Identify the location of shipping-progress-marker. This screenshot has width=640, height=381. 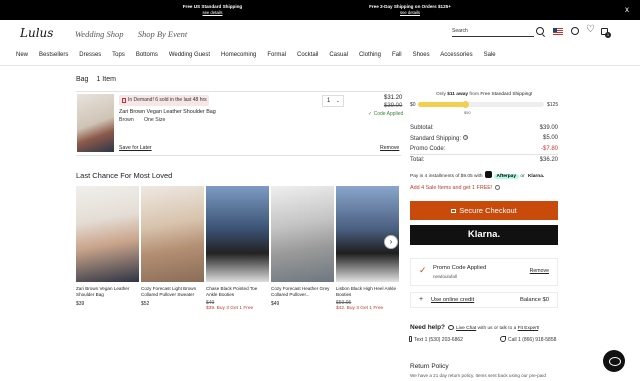
(465, 104).